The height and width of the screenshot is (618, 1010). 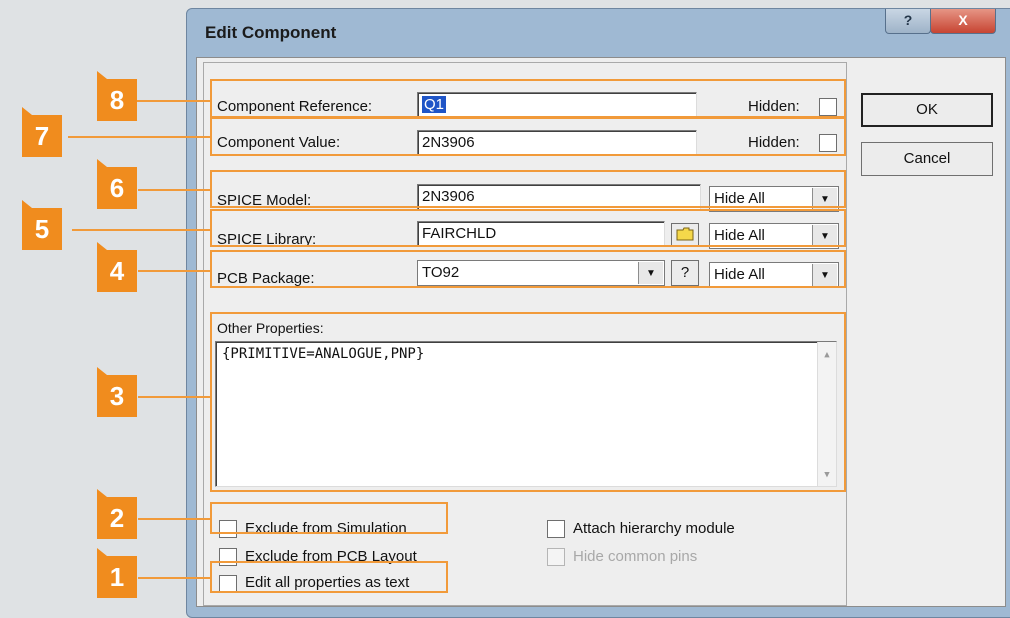 What do you see at coordinates (635, 556) in the screenshot?
I see `hide-common-pins-label: Hide common pins` at bounding box center [635, 556].